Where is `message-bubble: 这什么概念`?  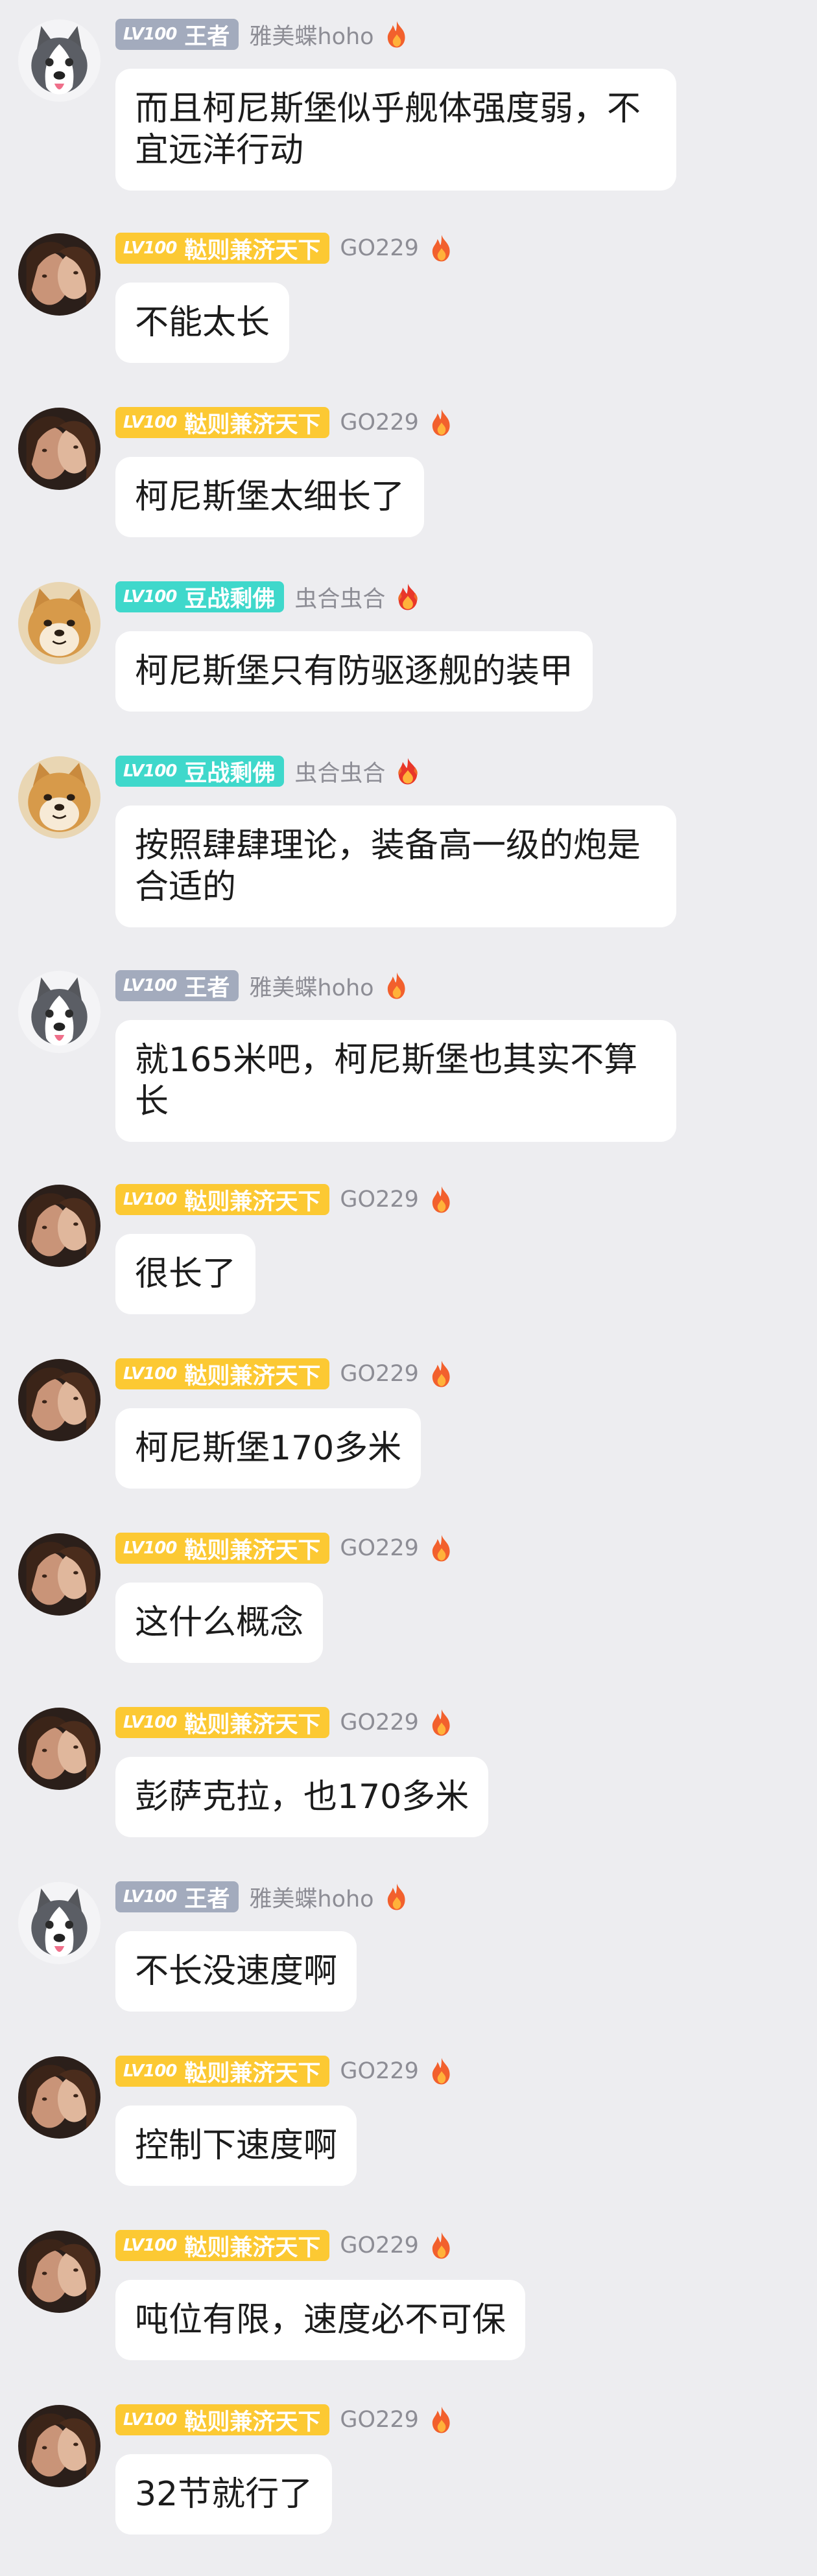
message-bubble: 这什么概念 is located at coordinates (219, 1623).